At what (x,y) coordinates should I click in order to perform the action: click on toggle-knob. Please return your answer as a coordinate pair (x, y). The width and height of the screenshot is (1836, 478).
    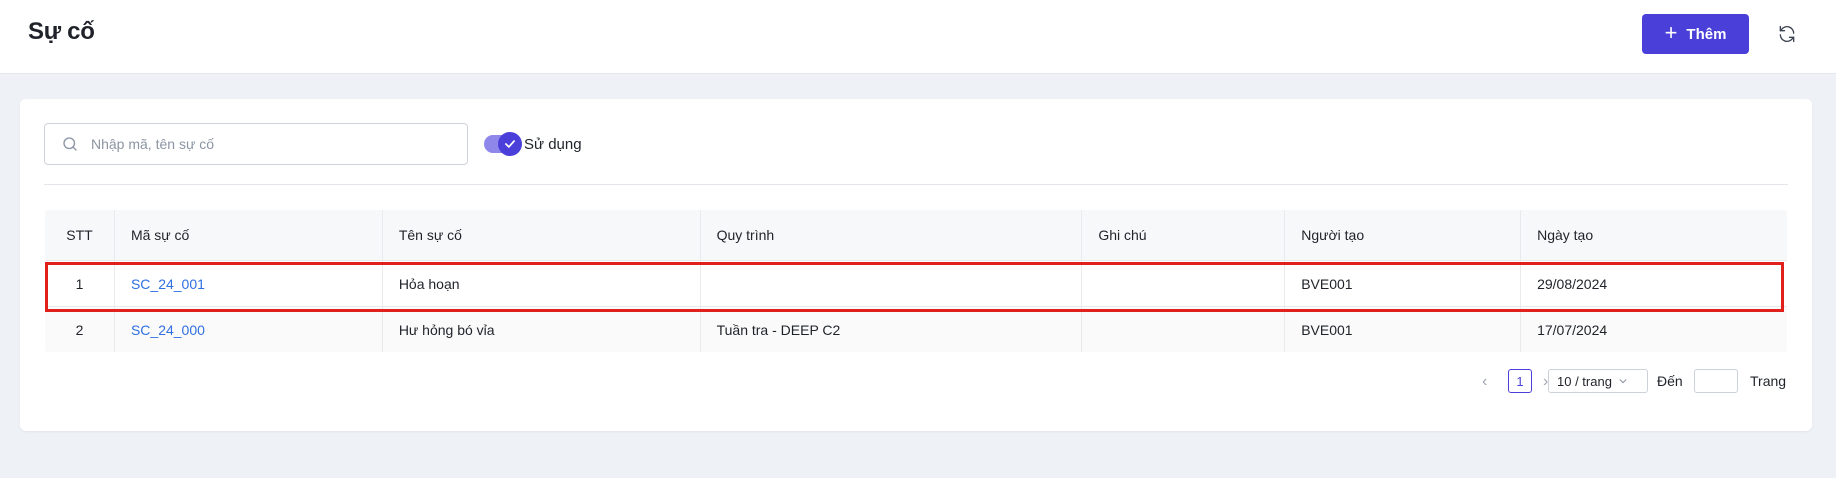
    Looking at the image, I should click on (510, 144).